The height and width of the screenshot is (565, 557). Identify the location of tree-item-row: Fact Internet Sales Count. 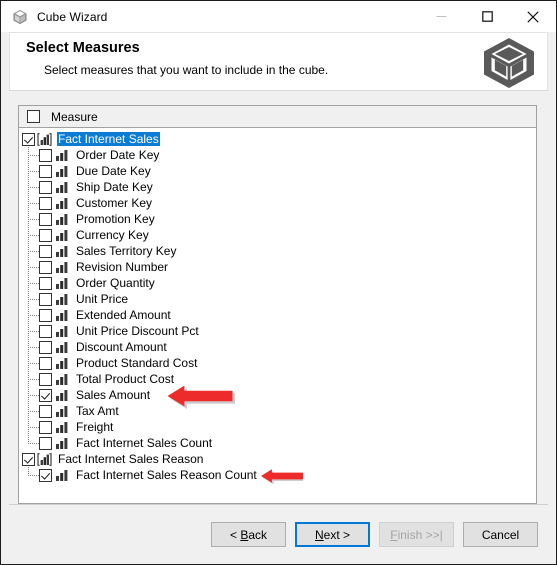
(277, 443).